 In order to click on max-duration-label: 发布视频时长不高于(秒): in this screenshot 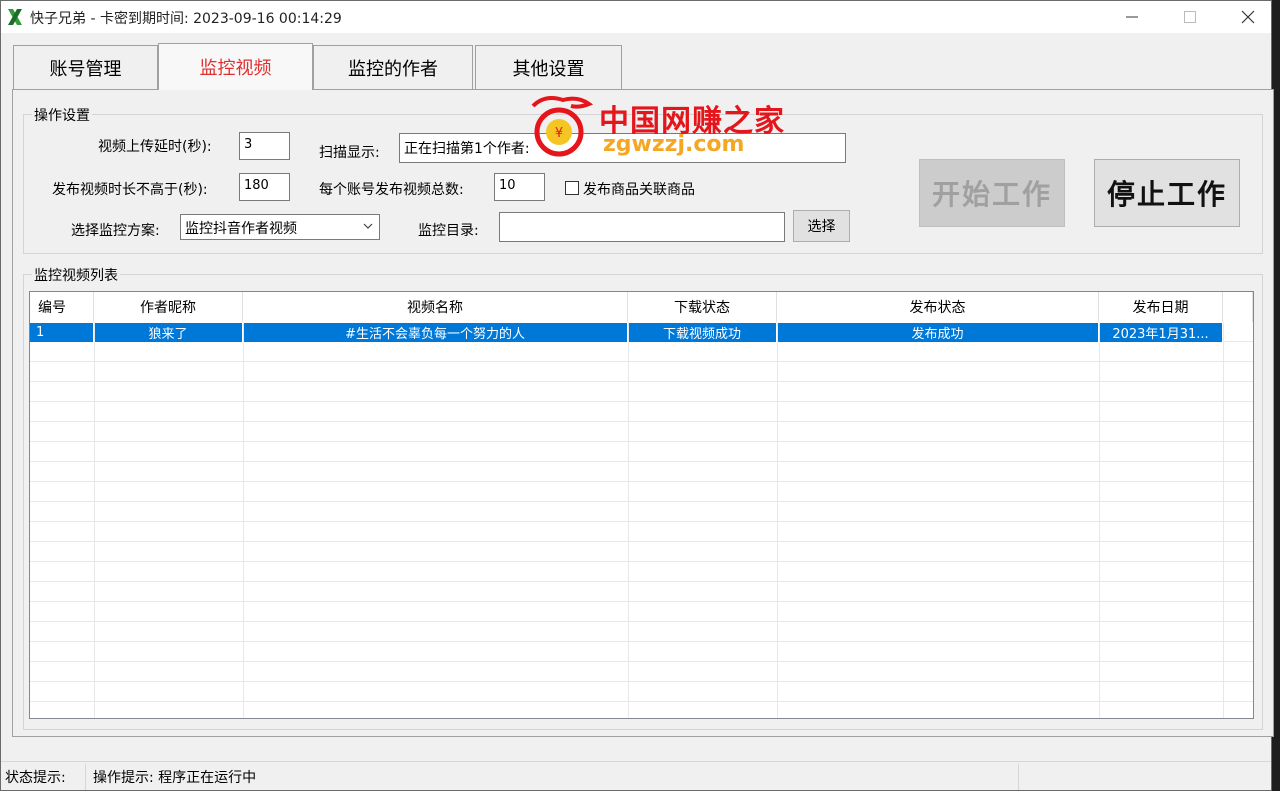, I will do `click(130, 190)`.